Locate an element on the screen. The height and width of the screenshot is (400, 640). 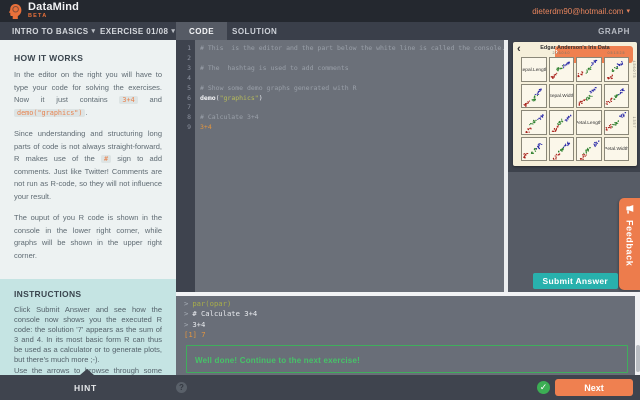
account-menu: dieterdm90@hotmail.com ▾ is located at coordinates (581, 11).